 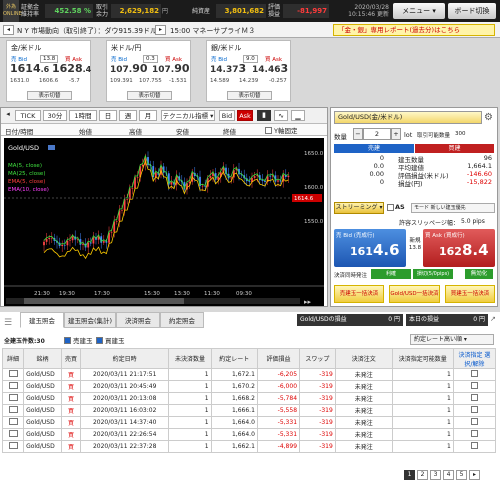 I want to click on y-axis-fix-checkbox: Y軸固定, so click(x=281, y=130).